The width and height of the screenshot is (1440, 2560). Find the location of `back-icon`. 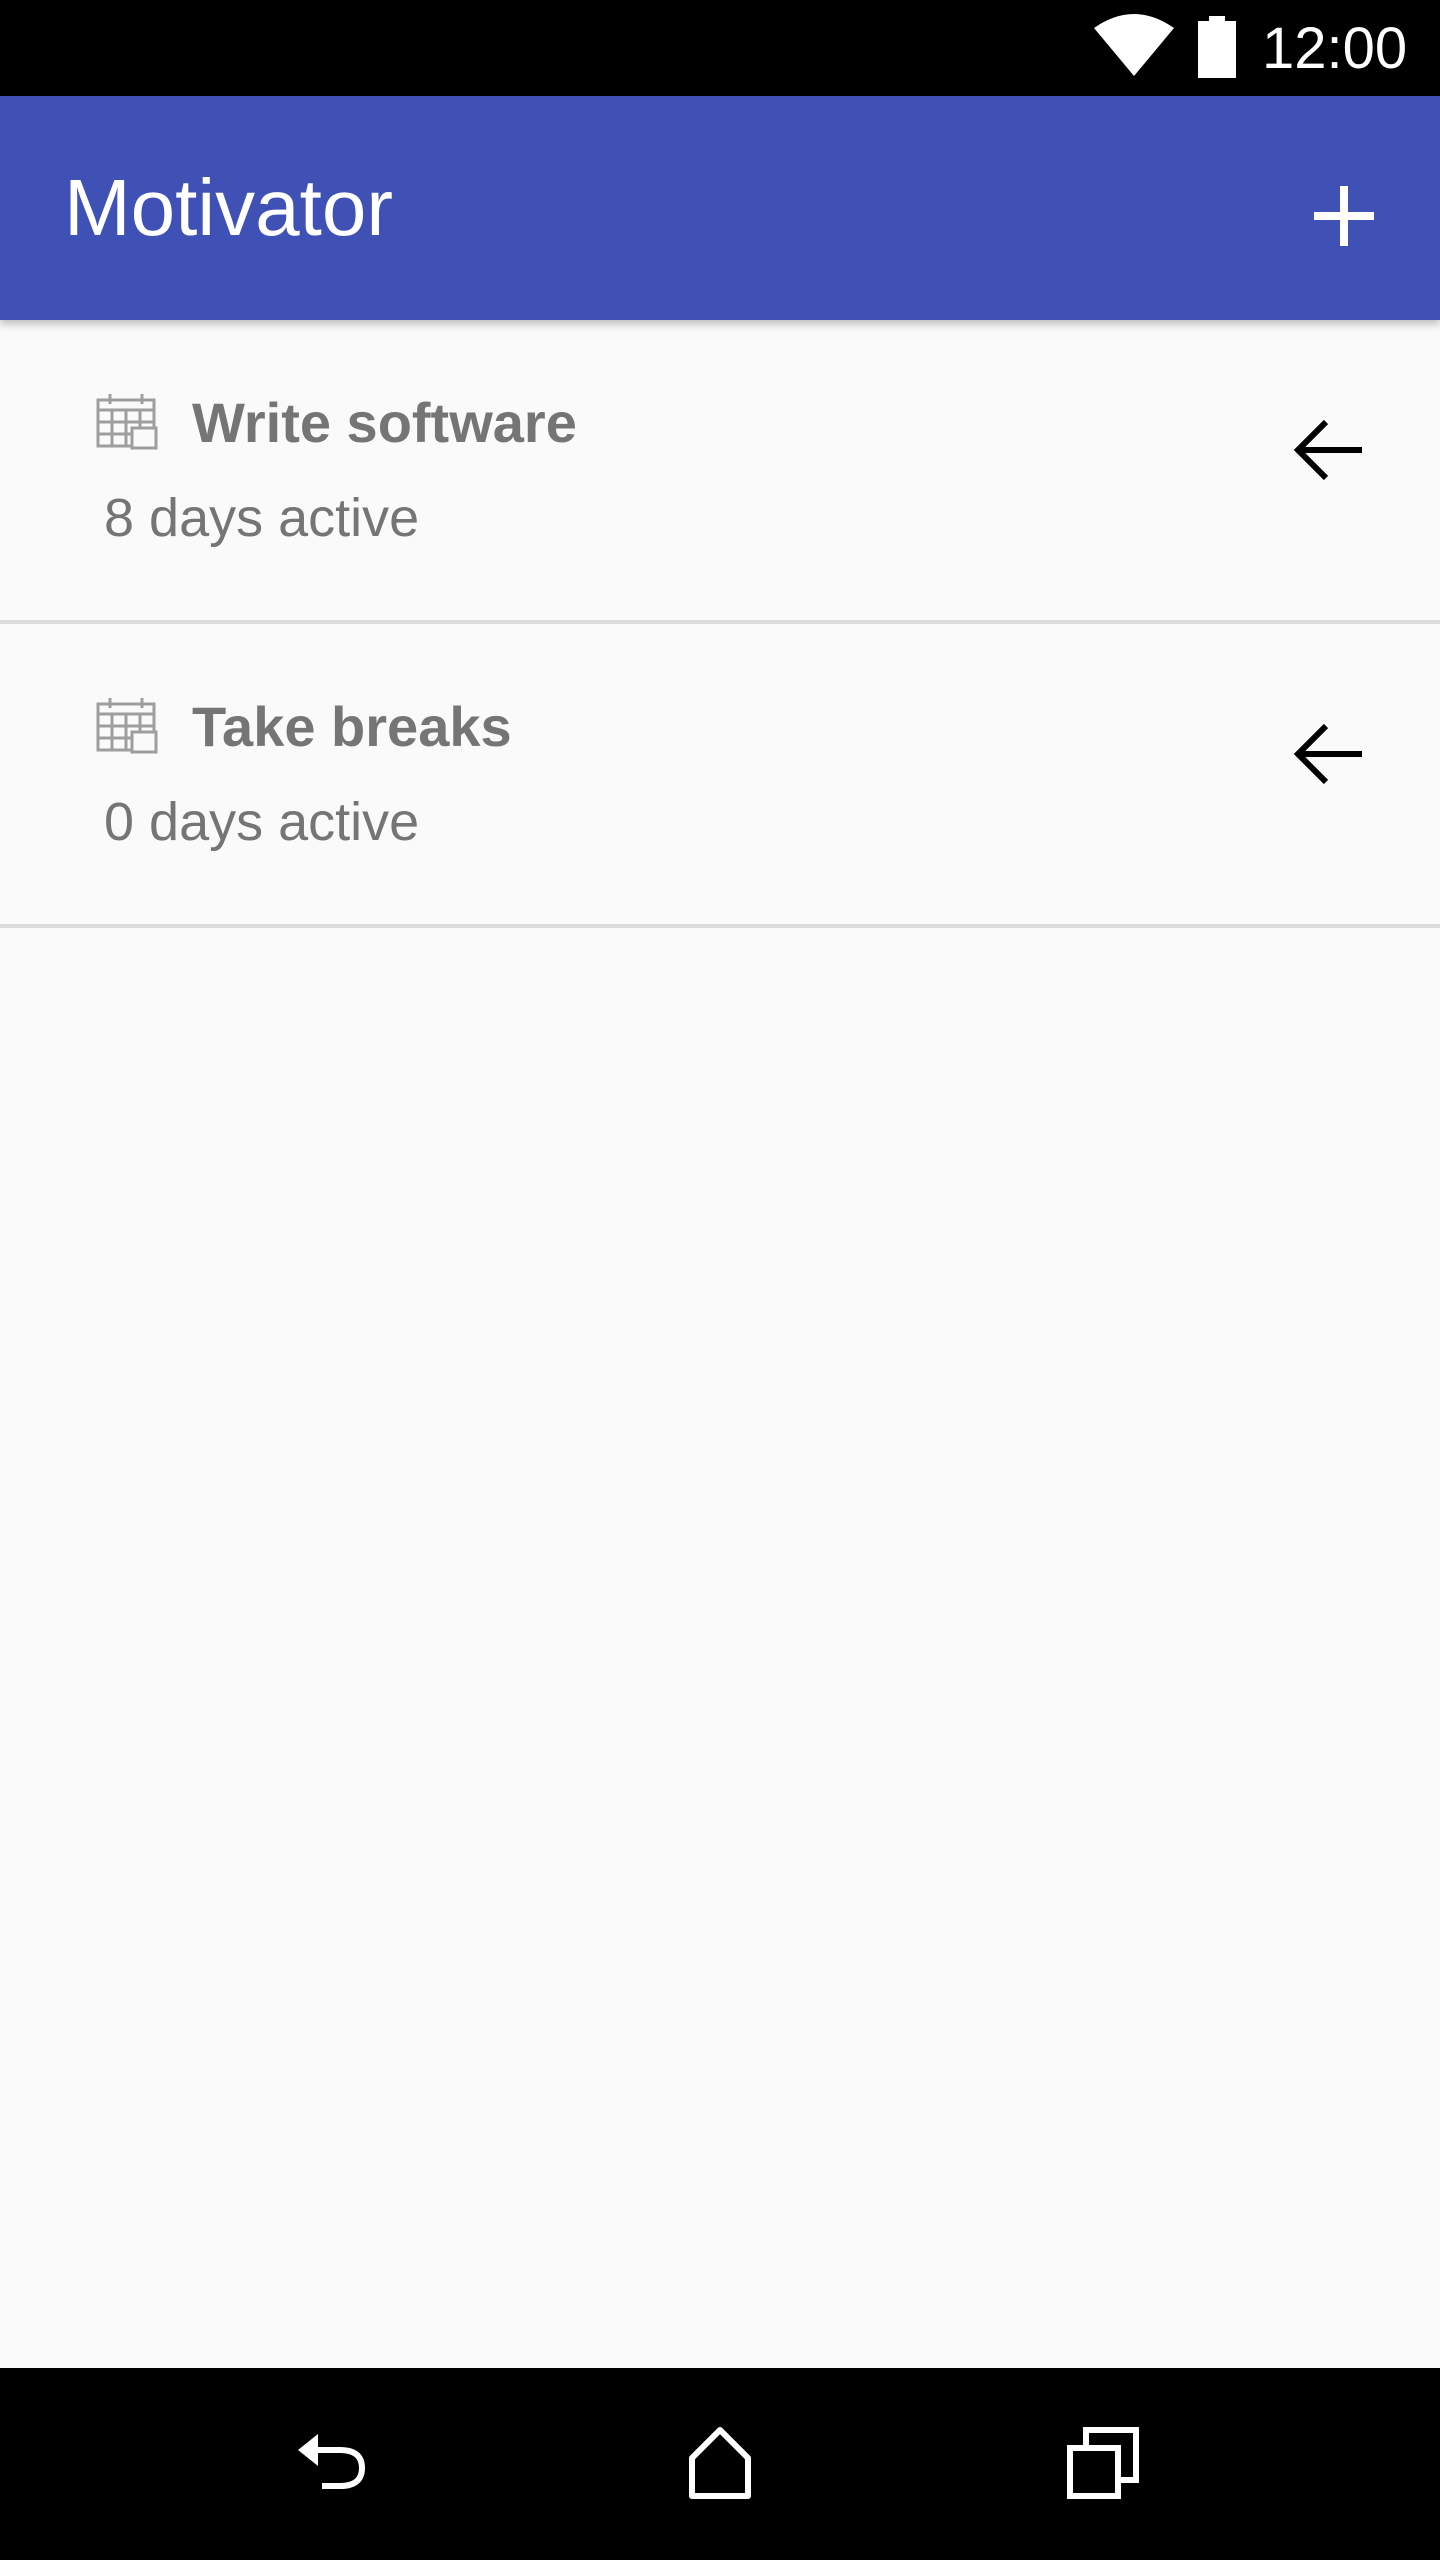

back-icon is located at coordinates (336, 2464).